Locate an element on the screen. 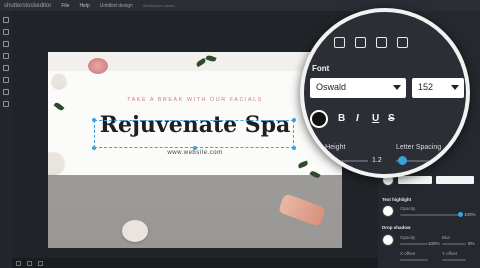 The width and height of the screenshot is (480, 268). design-tagline: TAKE A BREAK WITH OUR FACIALS is located at coordinates (195, 100).